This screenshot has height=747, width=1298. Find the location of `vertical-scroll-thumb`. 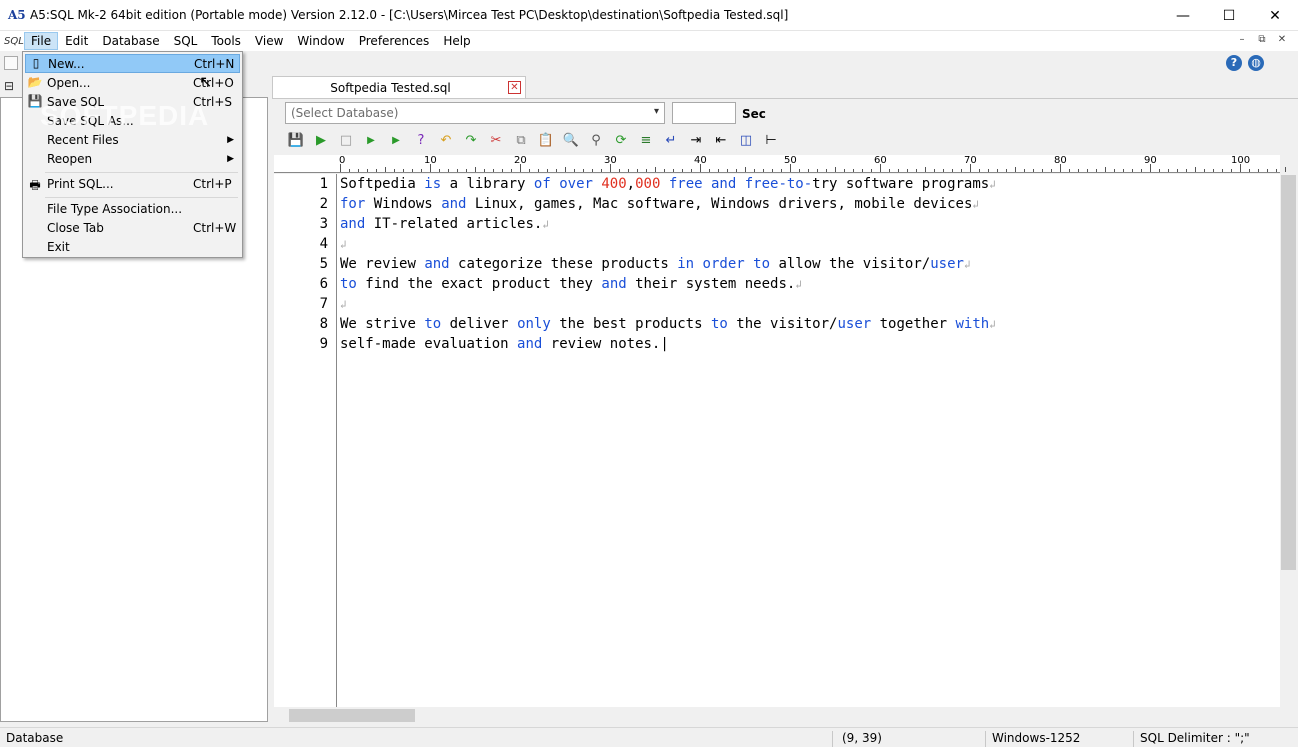

vertical-scroll-thumb is located at coordinates (1288, 372).